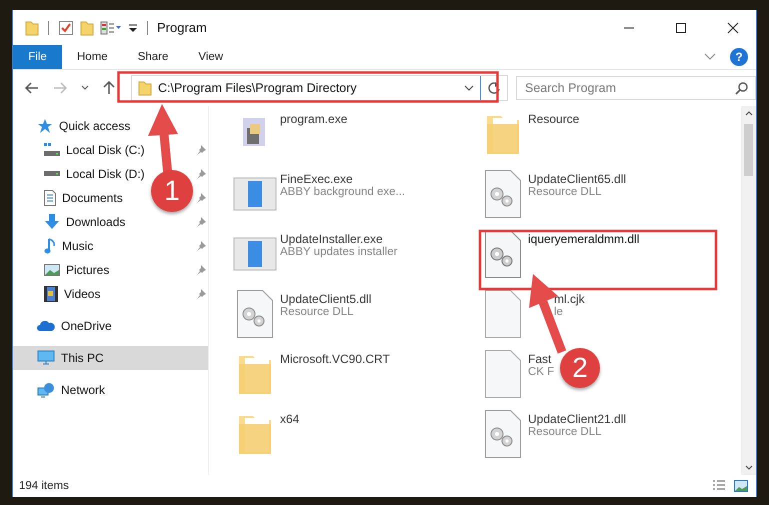  Describe the element at coordinates (109, 88) in the screenshot. I see `up-arrow-icon` at that location.